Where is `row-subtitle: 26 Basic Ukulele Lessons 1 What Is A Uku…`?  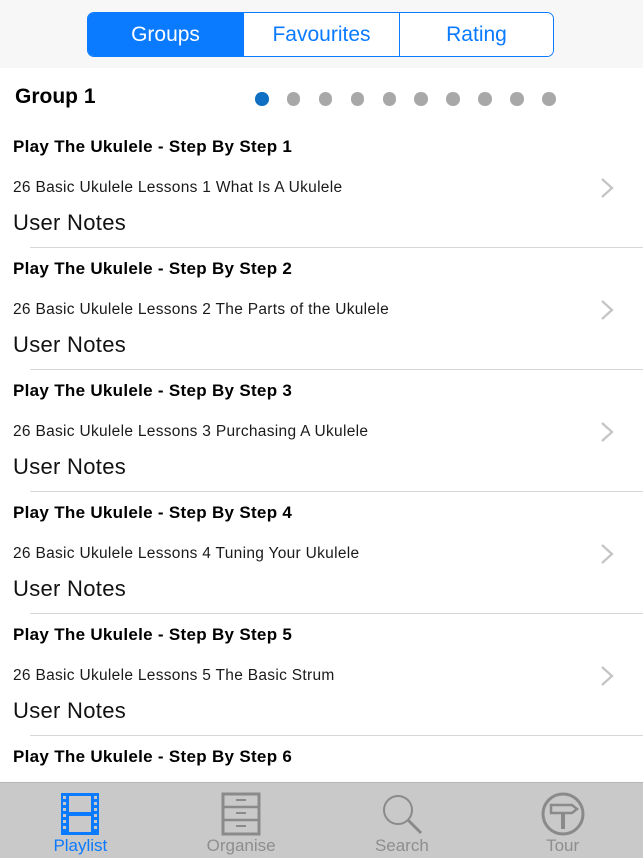 row-subtitle: 26 Basic Ukulele Lessons 1 What Is A Uku… is located at coordinates (178, 187).